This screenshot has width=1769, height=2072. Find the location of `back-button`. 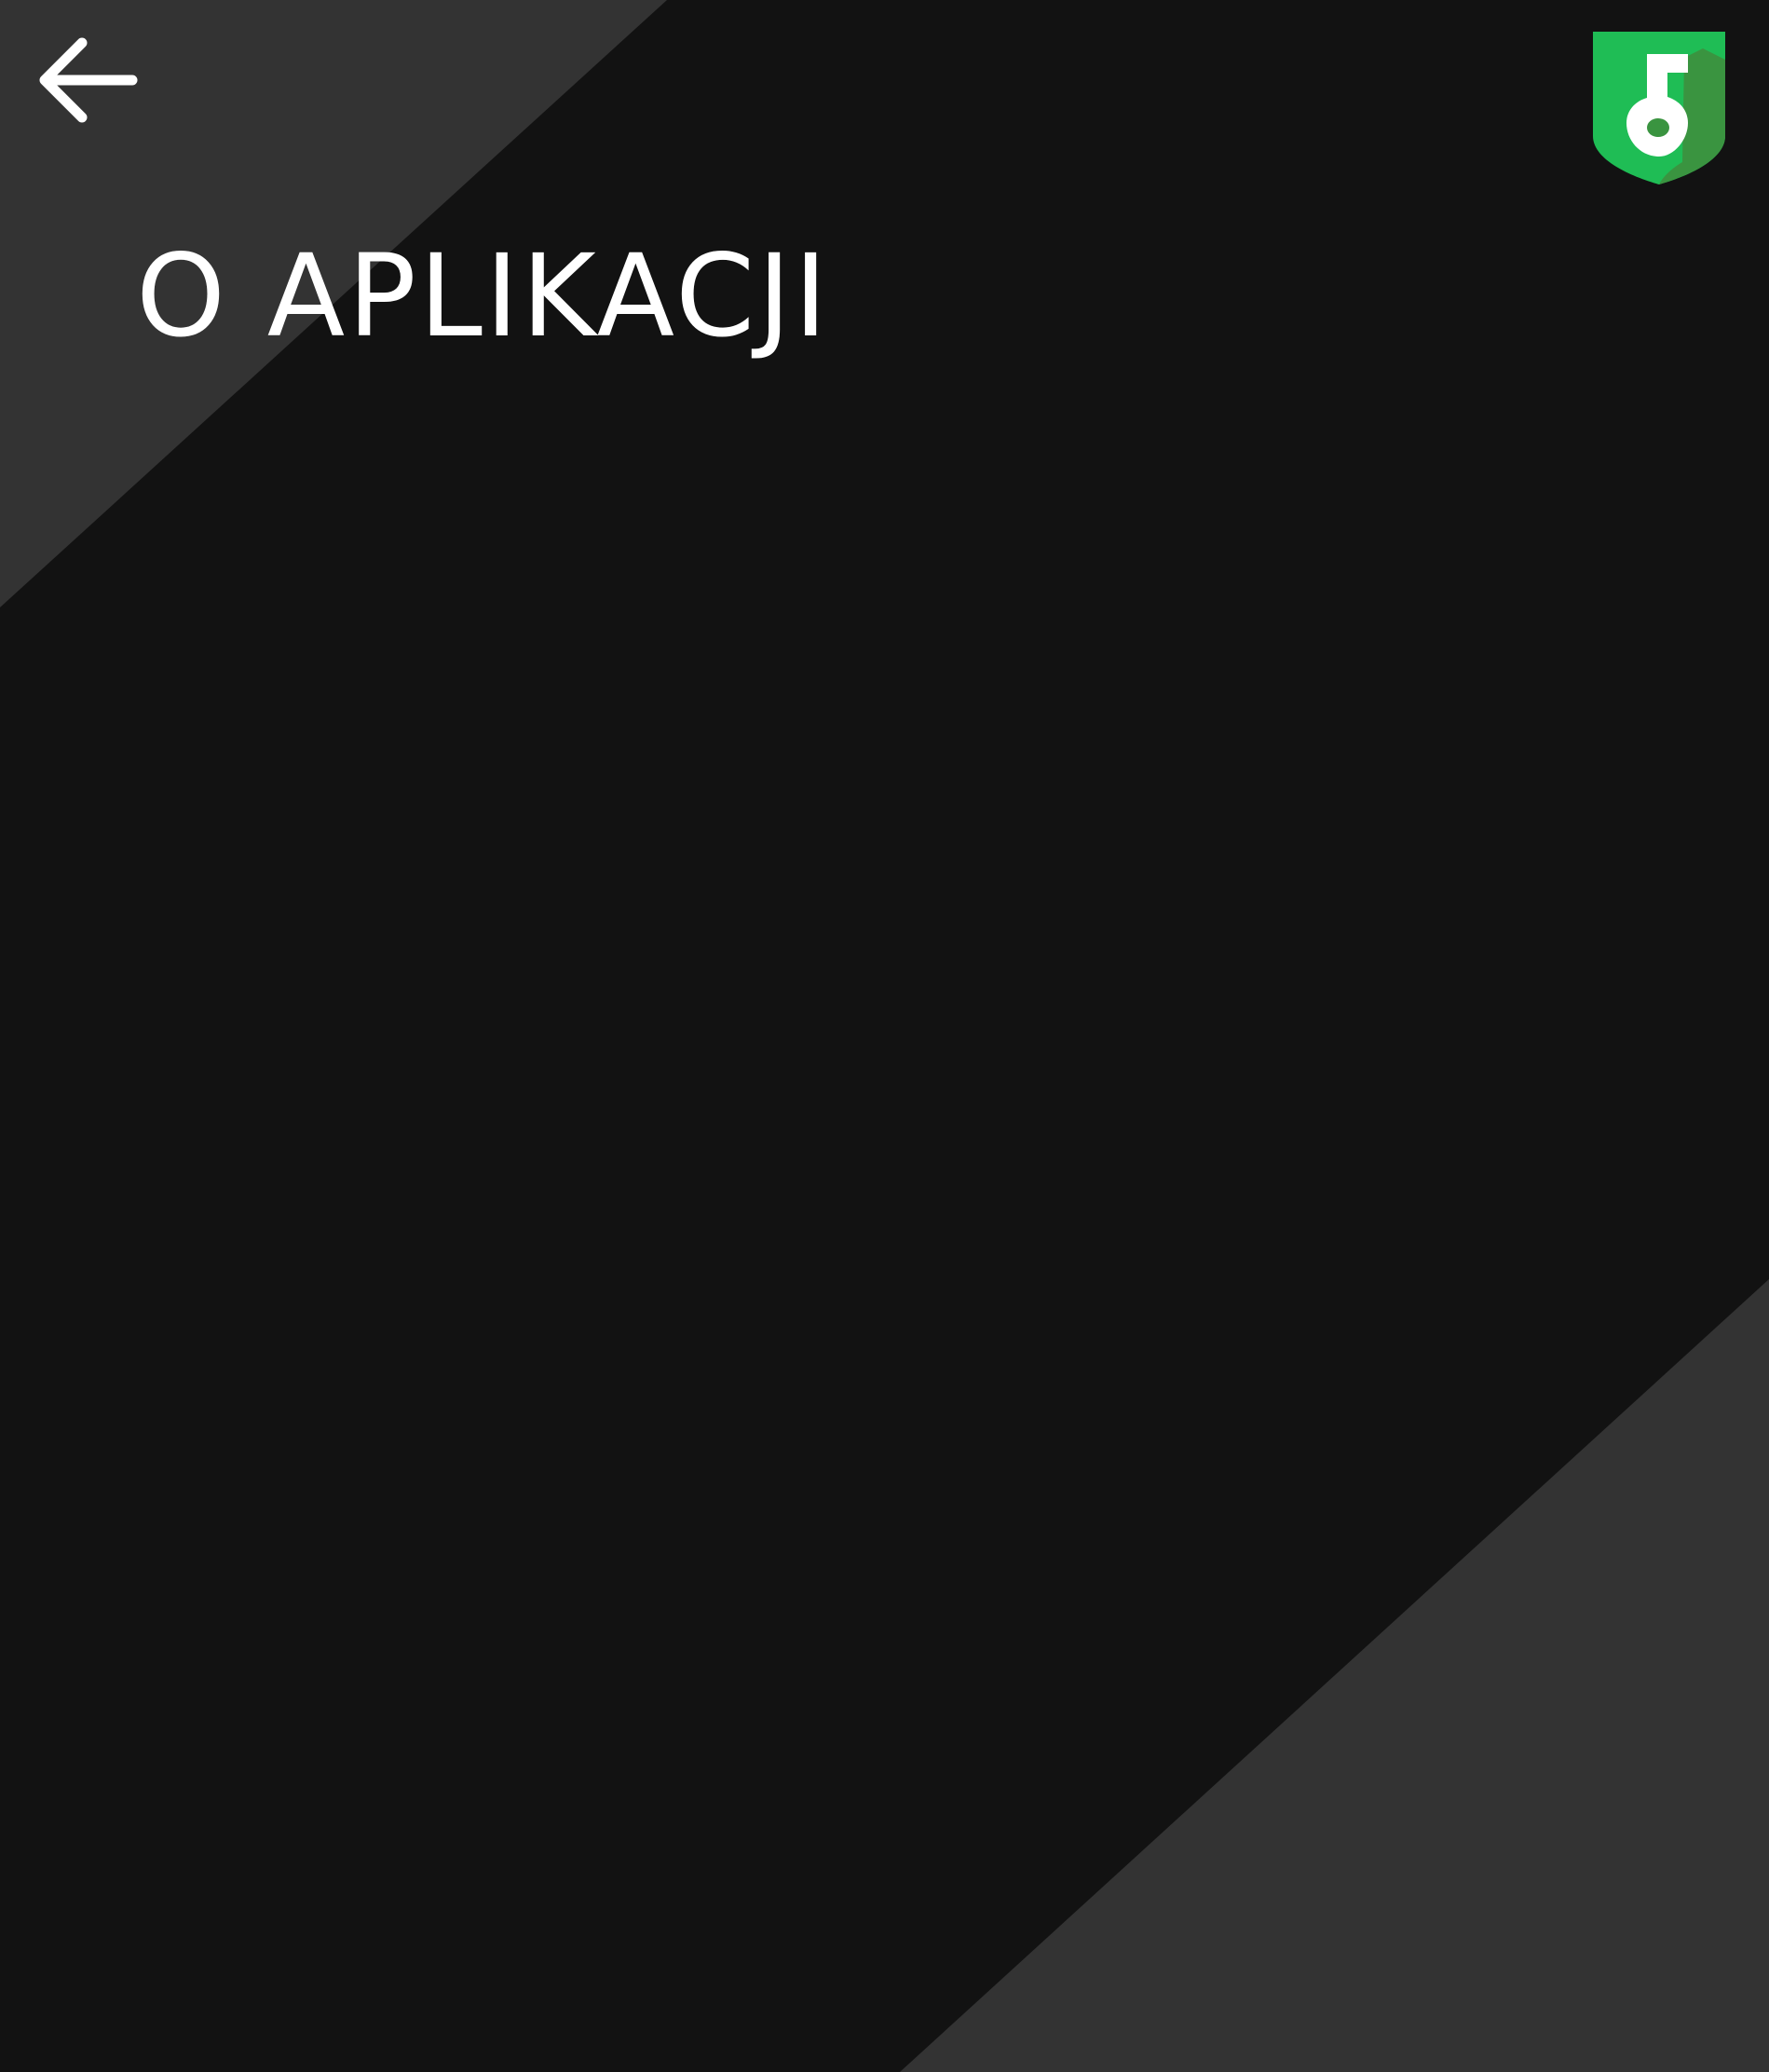

back-button is located at coordinates (88, 84).